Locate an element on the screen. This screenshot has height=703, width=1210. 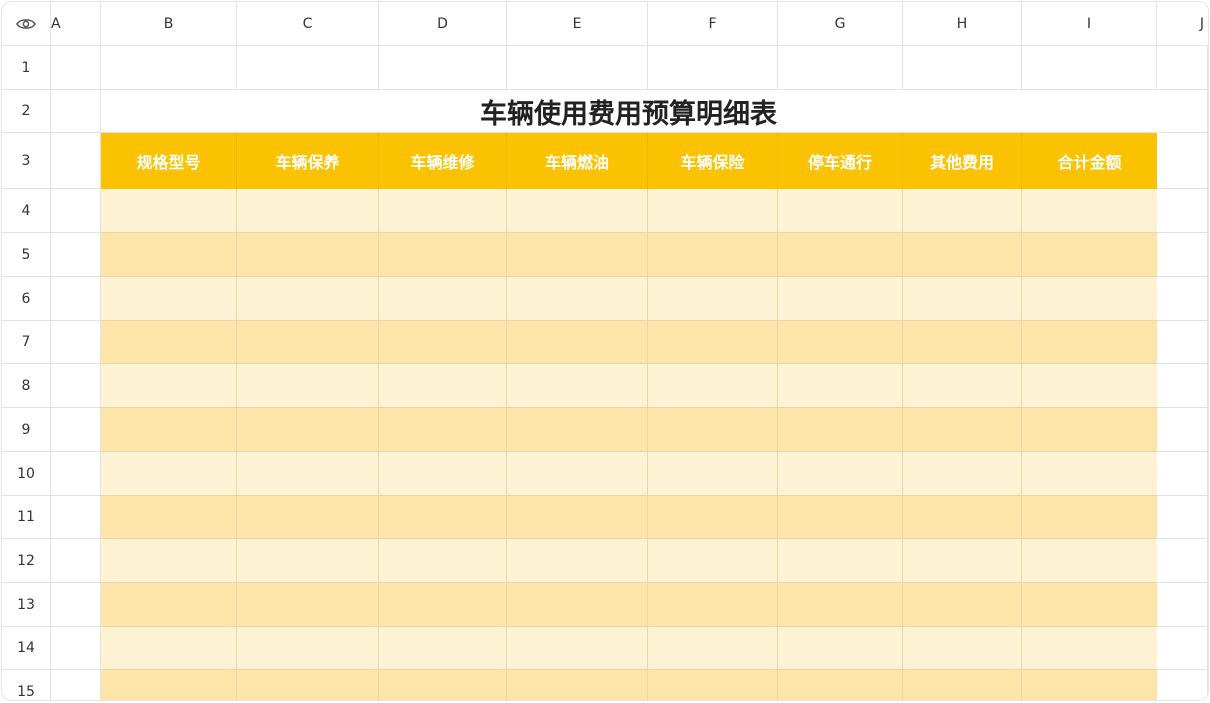
cell-J15 is located at coordinates (1182, 685).